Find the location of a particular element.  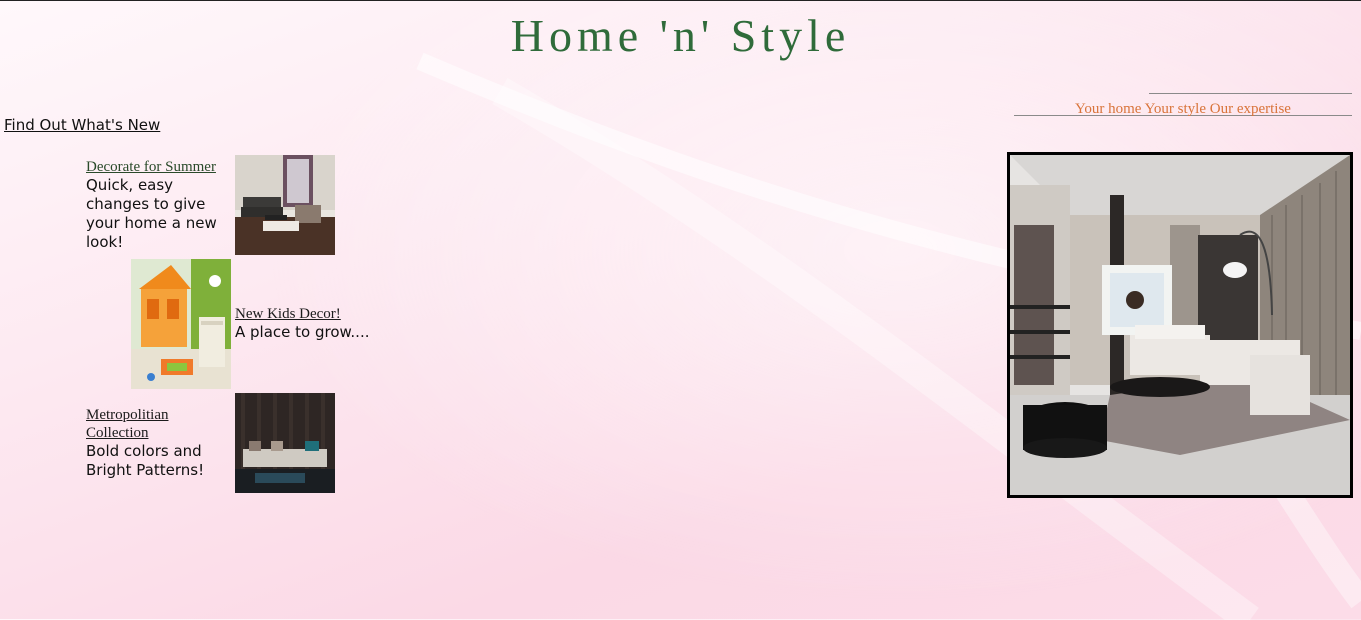

summer-living-room-thumbnail is located at coordinates (285, 205).